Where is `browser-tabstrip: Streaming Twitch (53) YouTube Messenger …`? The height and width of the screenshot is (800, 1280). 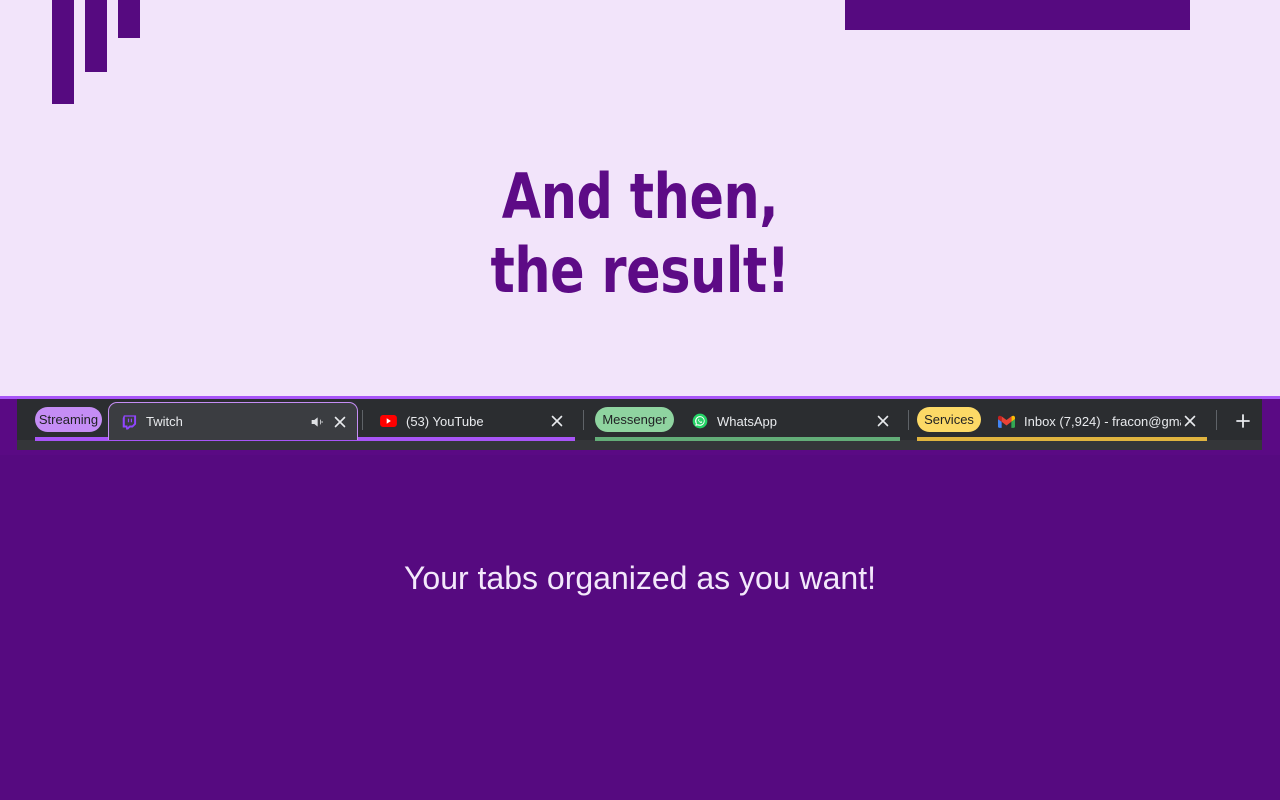
browser-tabstrip: Streaming Twitch (53) YouTube Messenger … is located at coordinates (640, 425).